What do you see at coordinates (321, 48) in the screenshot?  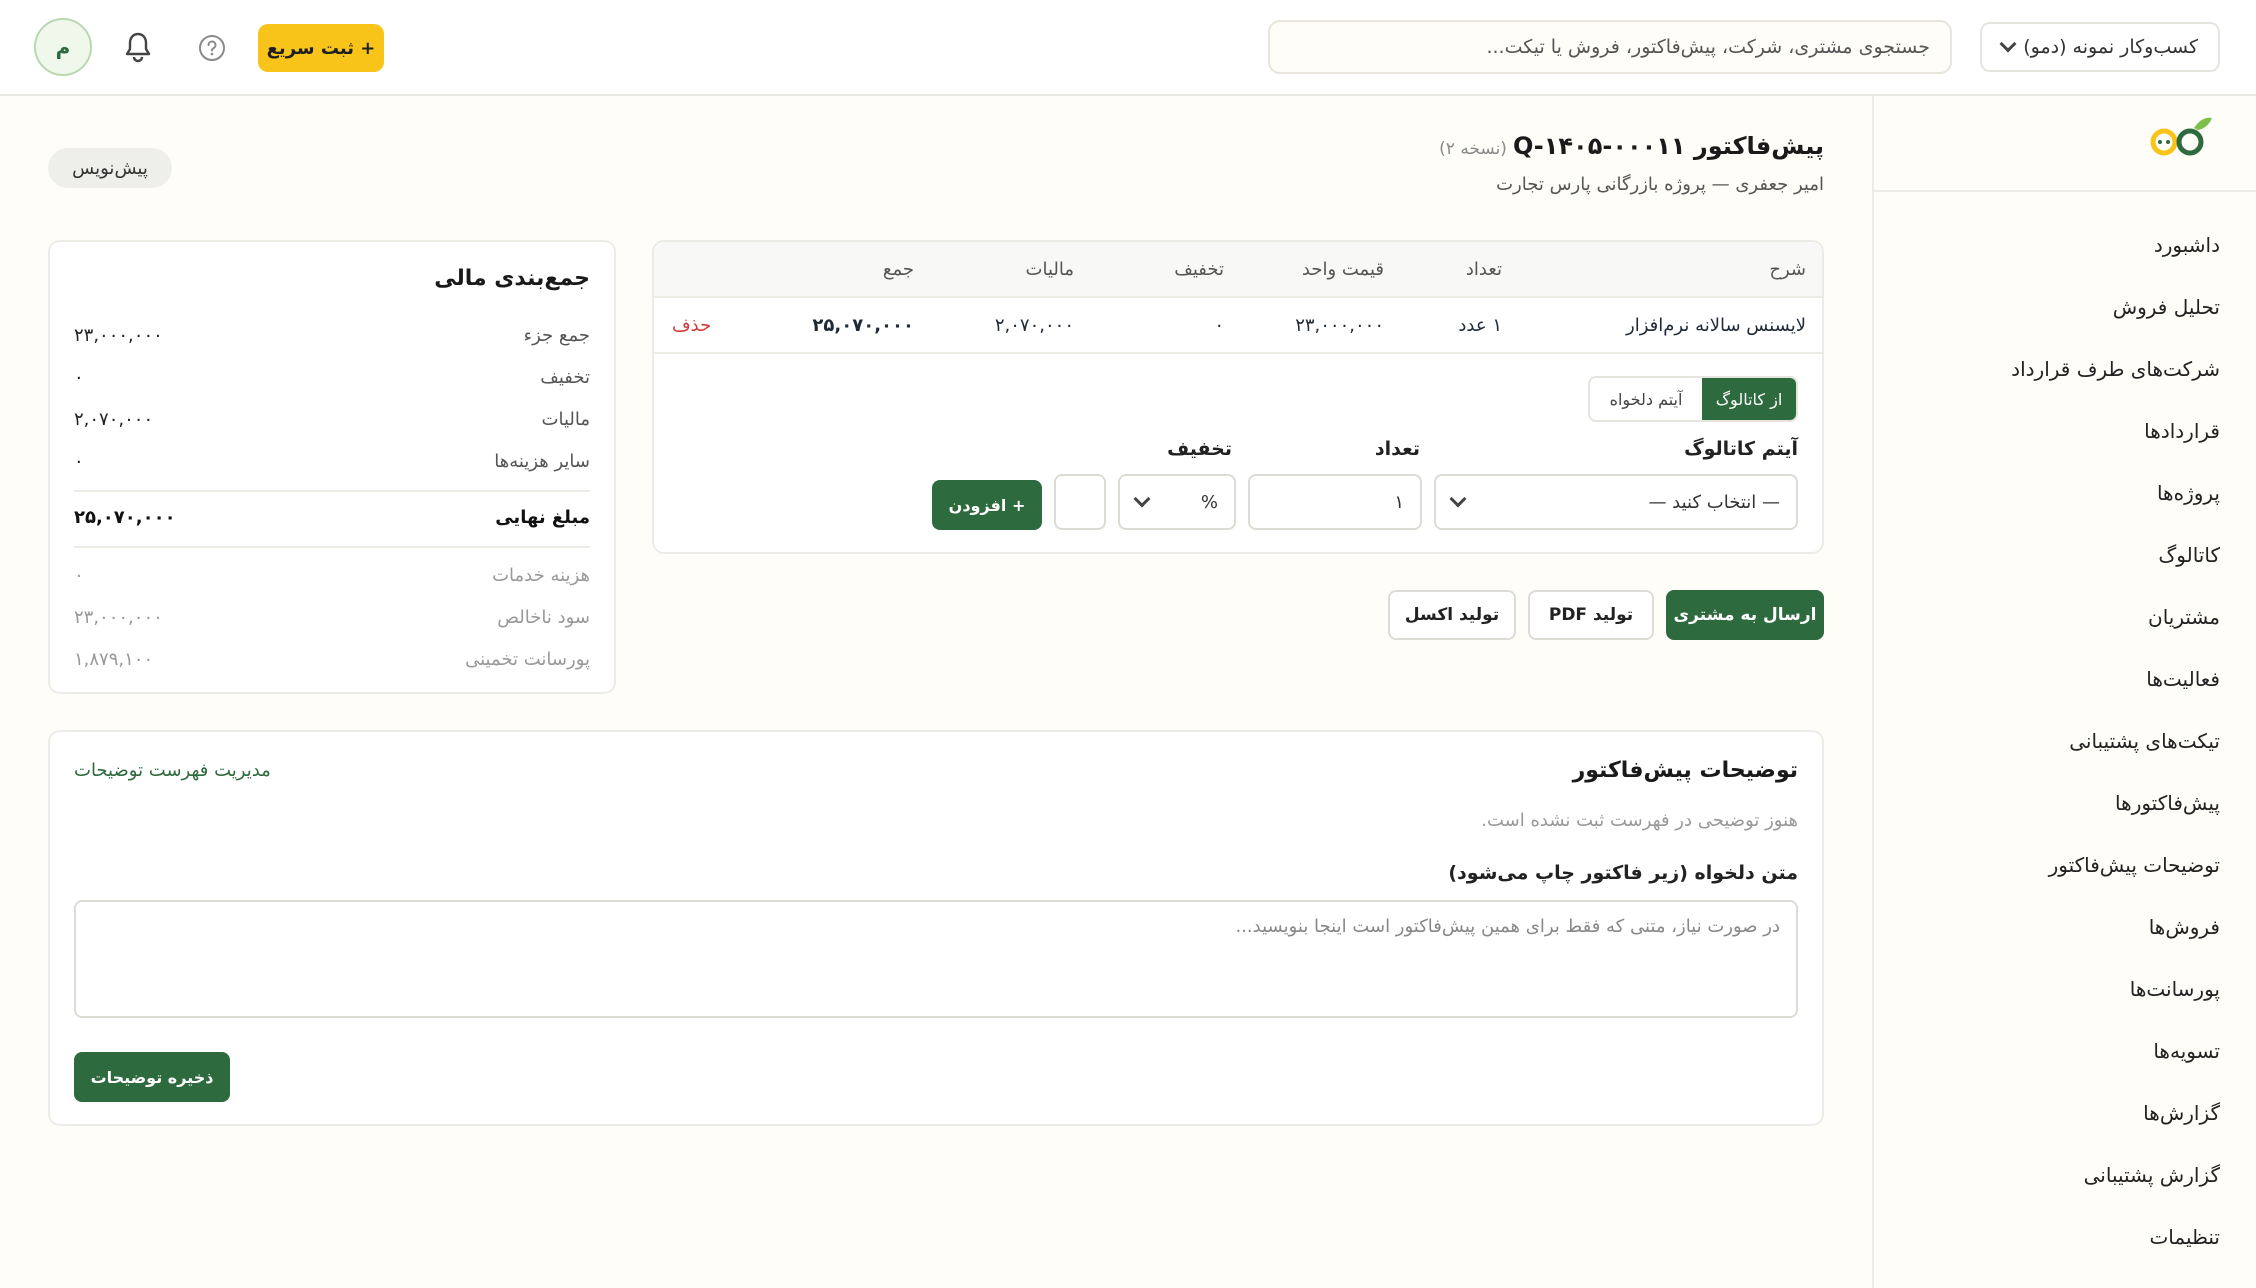 I see `quick-add-button: + ثبت سریع` at bounding box center [321, 48].